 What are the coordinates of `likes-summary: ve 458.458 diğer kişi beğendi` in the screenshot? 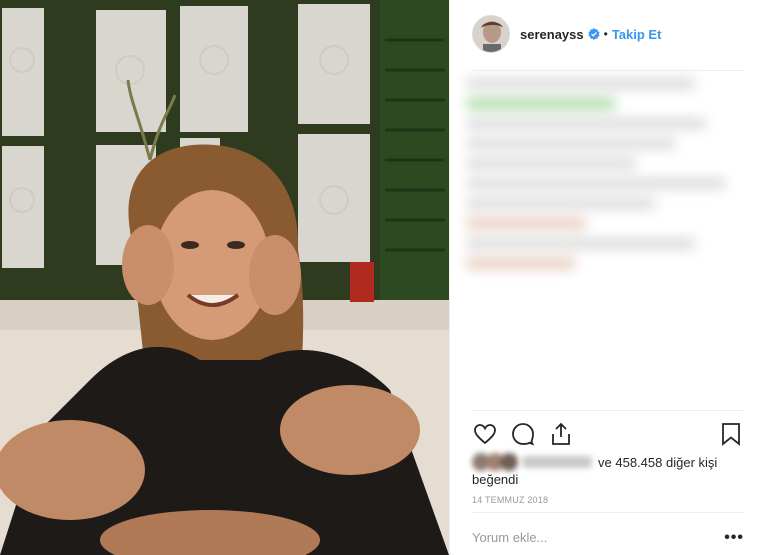 It's located at (608, 470).